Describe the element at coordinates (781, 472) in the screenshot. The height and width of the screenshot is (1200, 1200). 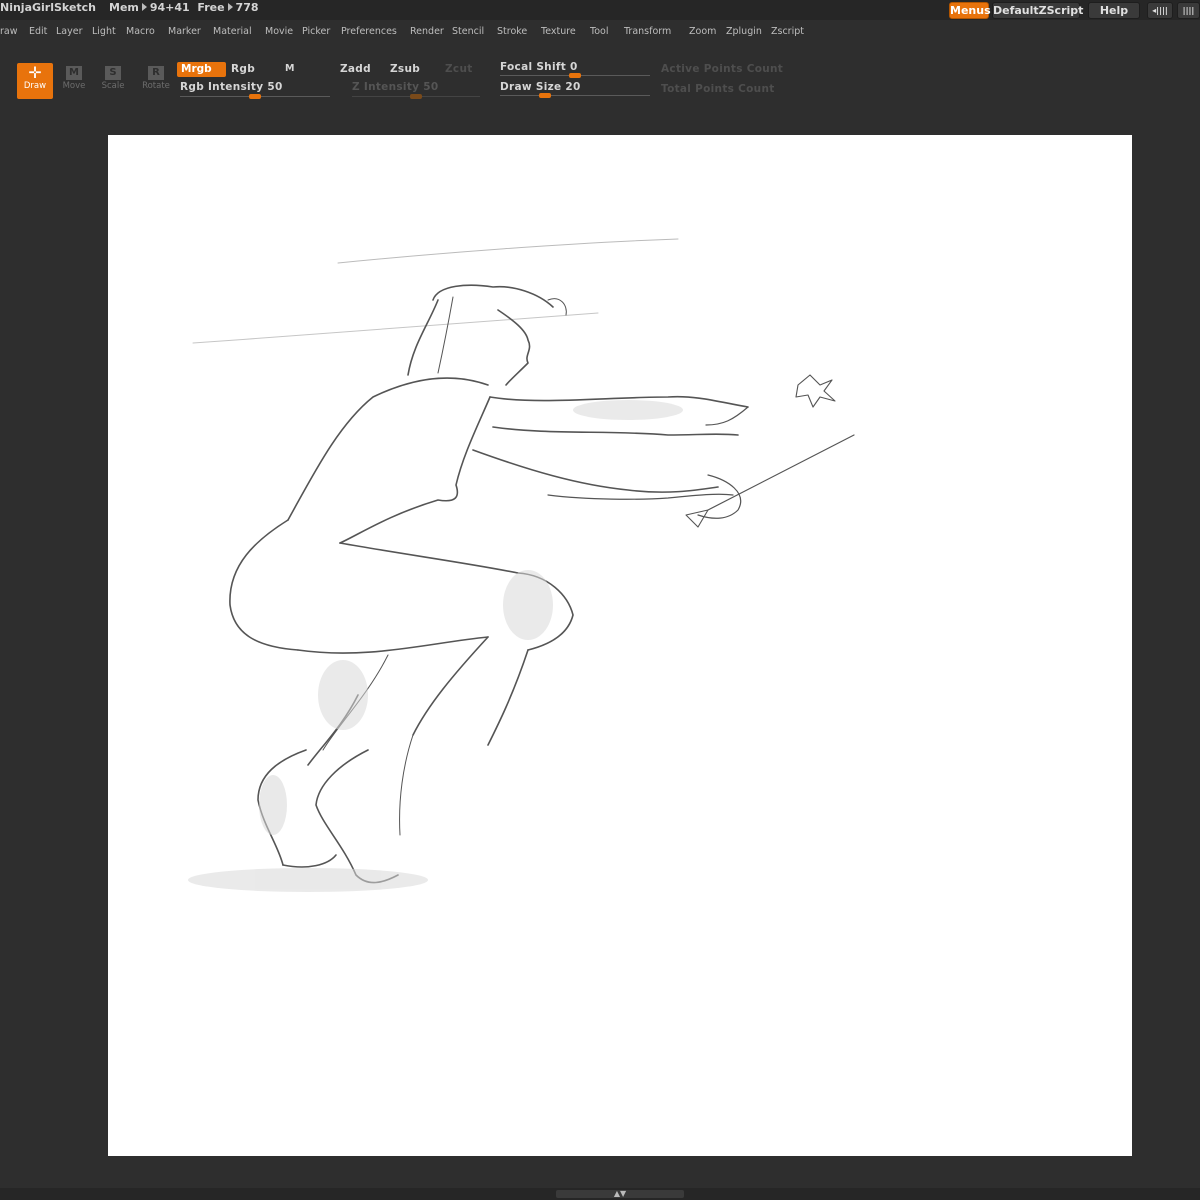
I see `dagger-blade` at that location.